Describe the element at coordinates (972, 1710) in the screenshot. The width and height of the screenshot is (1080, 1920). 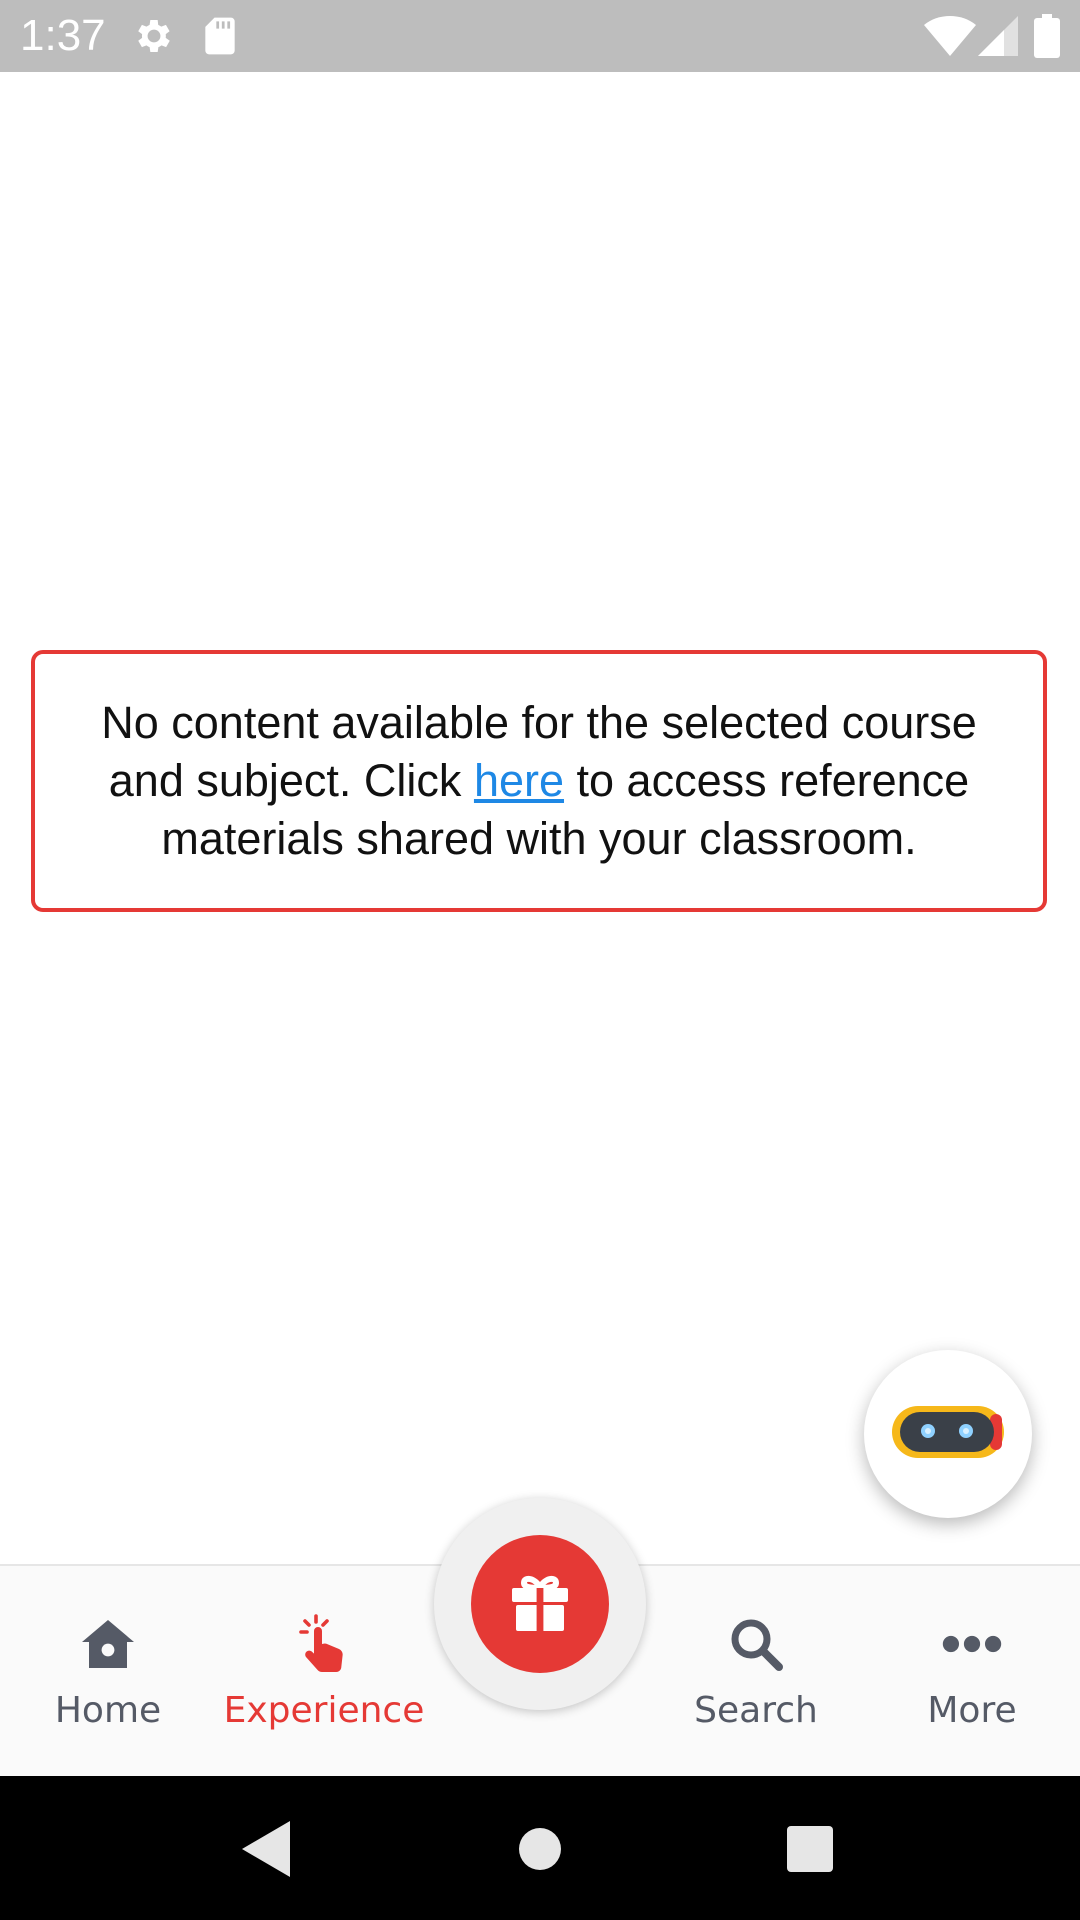
I see `nav-label-more: More` at that location.